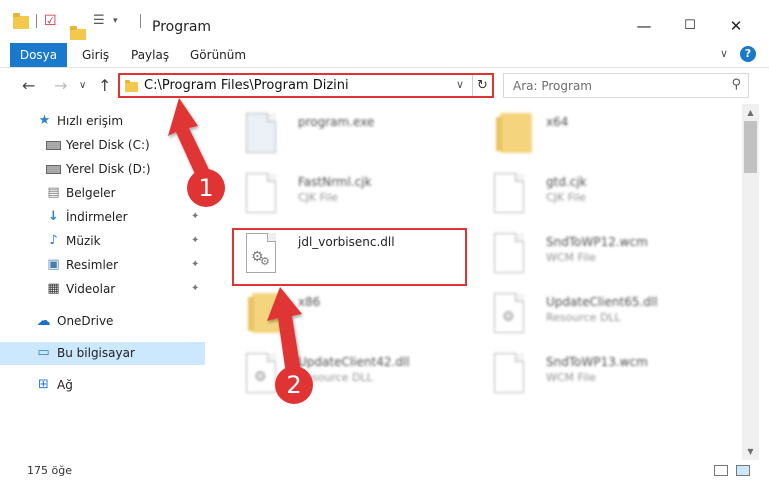 The image size is (769, 494). Describe the element at coordinates (743, 470) in the screenshot. I see `large-icons-view-icon` at that location.